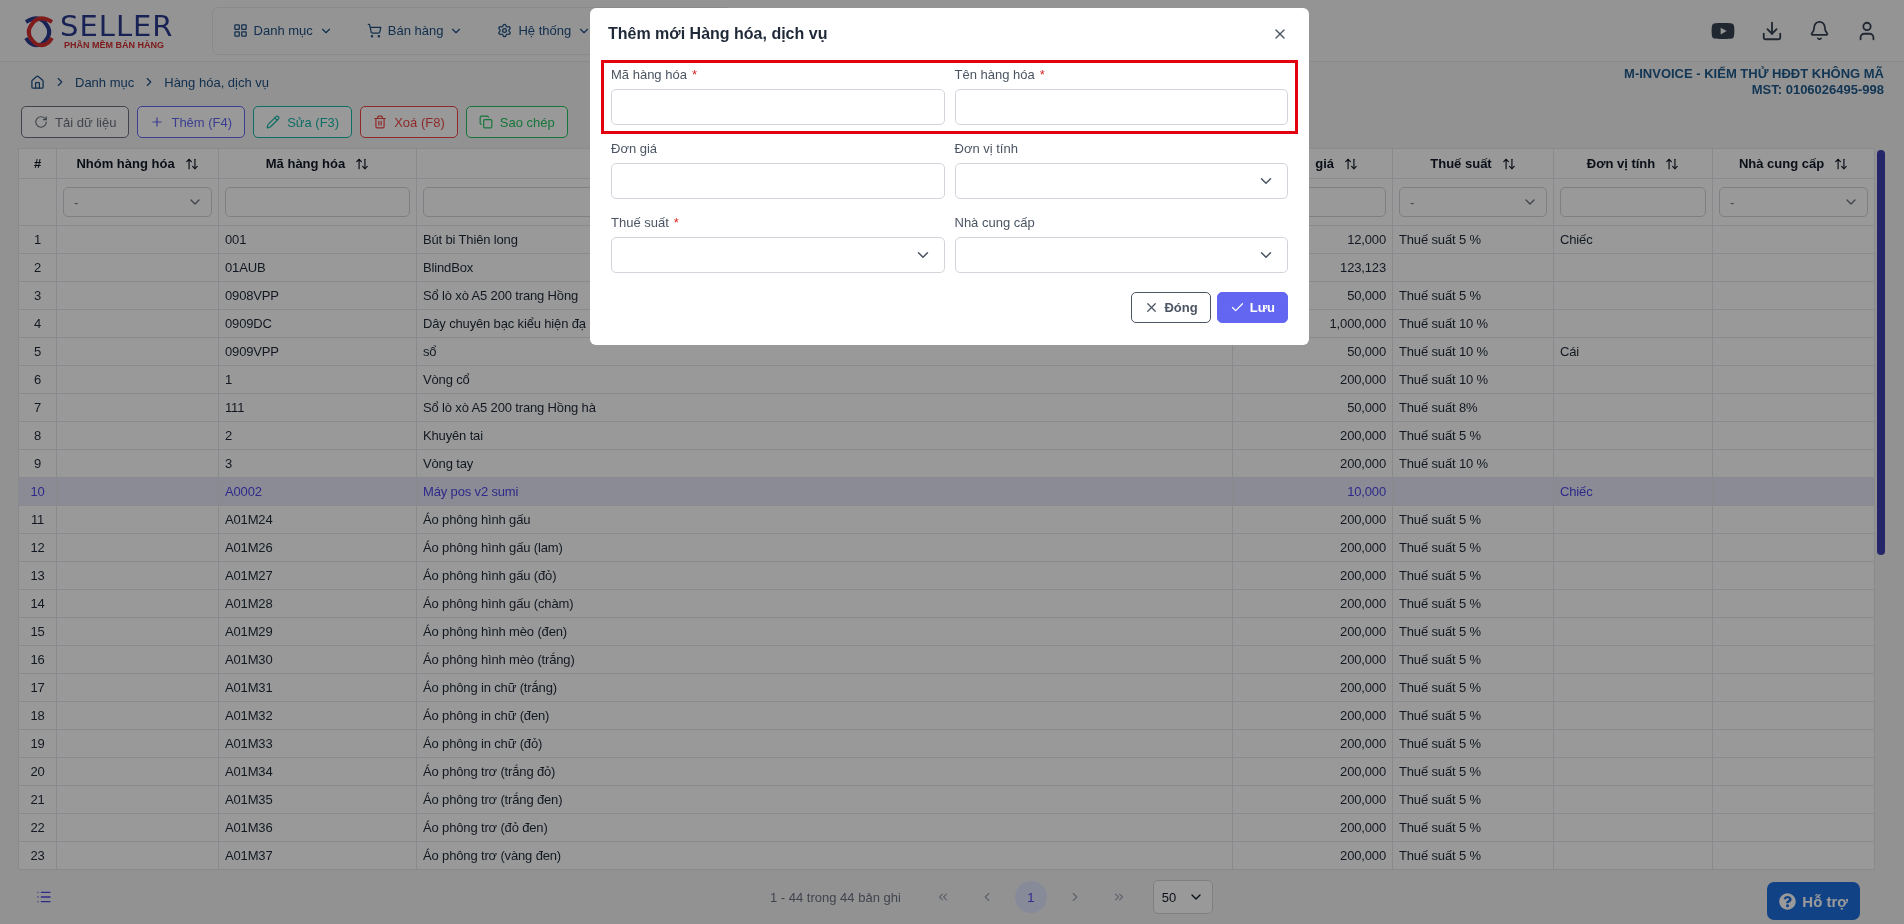 The height and width of the screenshot is (924, 1904). What do you see at coordinates (105, 82) in the screenshot?
I see `breadcrumb-link: Danh mục` at bounding box center [105, 82].